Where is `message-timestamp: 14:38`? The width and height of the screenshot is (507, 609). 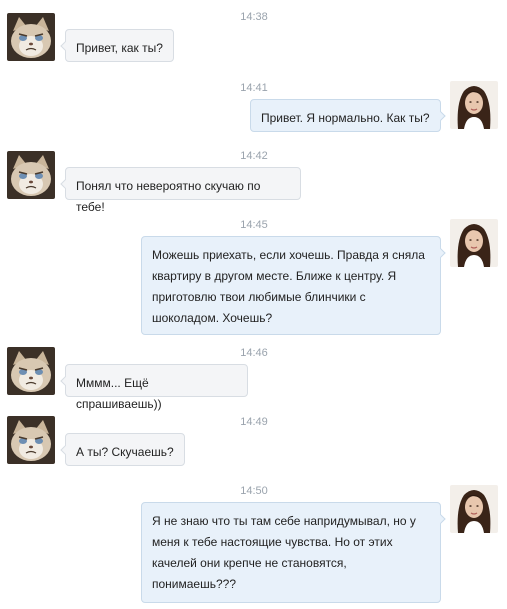 message-timestamp: 14:38 is located at coordinates (254, 17).